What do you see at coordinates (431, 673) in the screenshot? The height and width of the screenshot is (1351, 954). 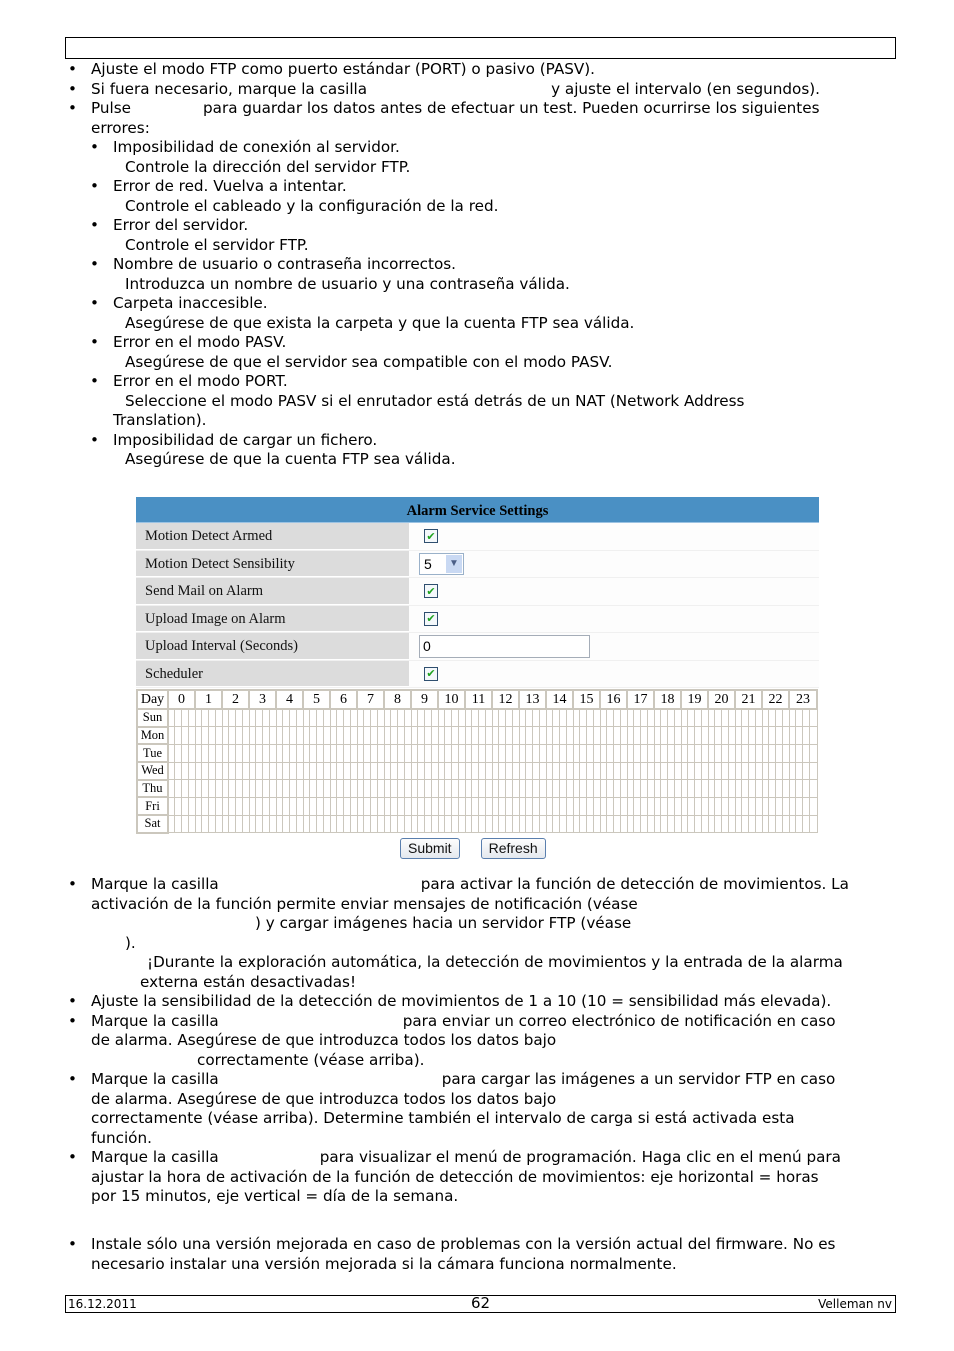 I see `scheduler-checkbox: ✔` at bounding box center [431, 673].